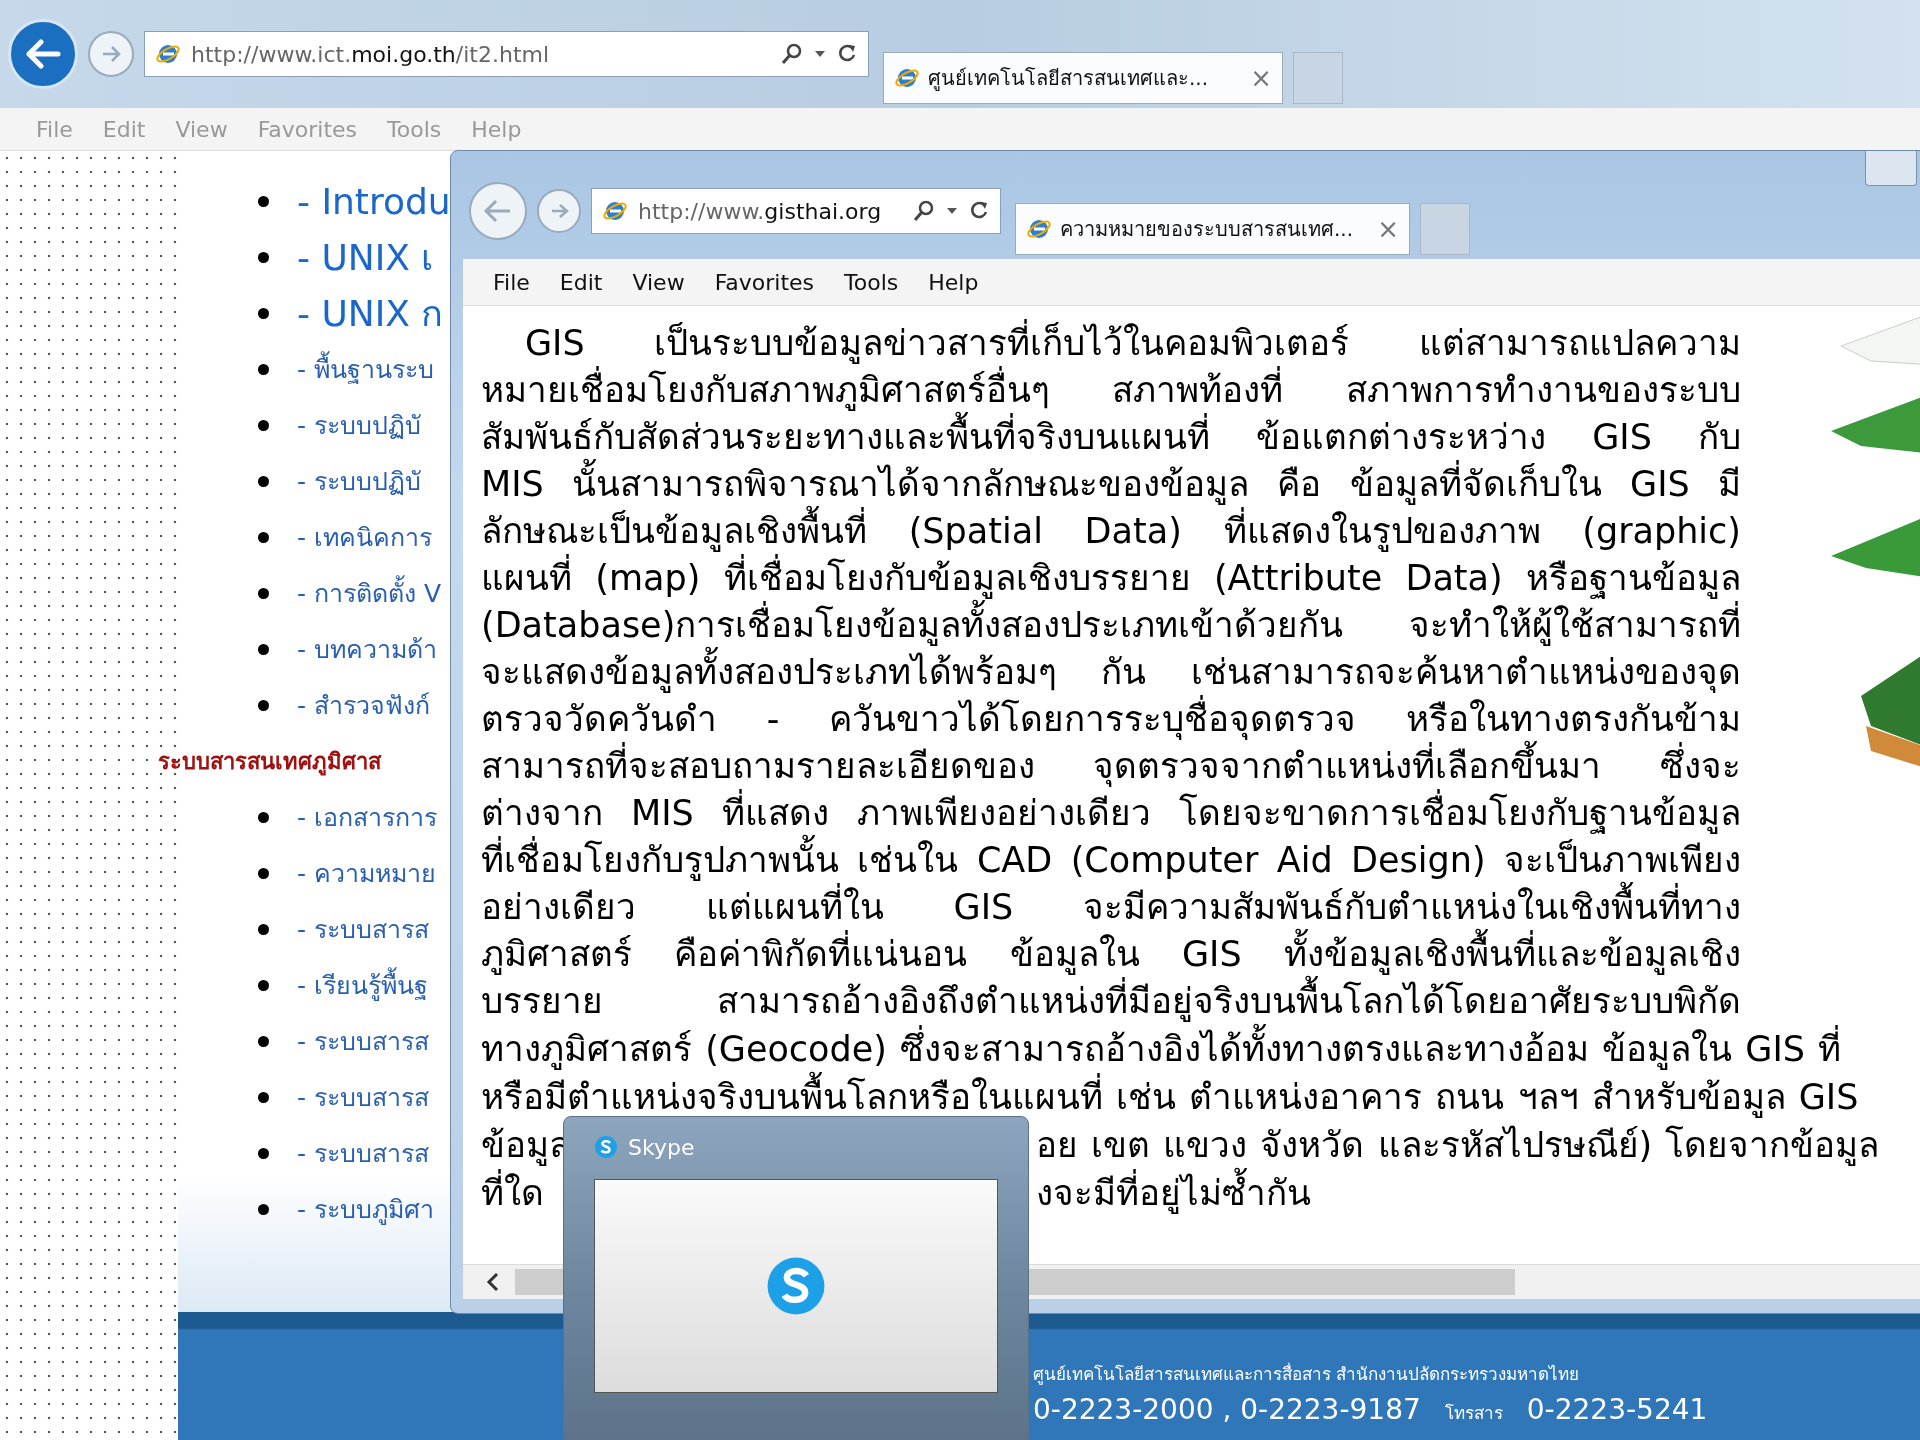 The width and height of the screenshot is (1920, 1440). Describe the element at coordinates (365, 369) in the screenshot. I see `article-link: - พื้นฐานระบ` at that location.